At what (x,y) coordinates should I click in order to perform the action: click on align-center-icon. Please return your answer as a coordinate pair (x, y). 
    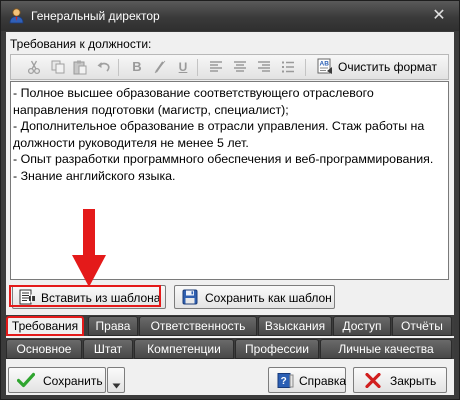
    Looking at the image, I should click on (240, 67).